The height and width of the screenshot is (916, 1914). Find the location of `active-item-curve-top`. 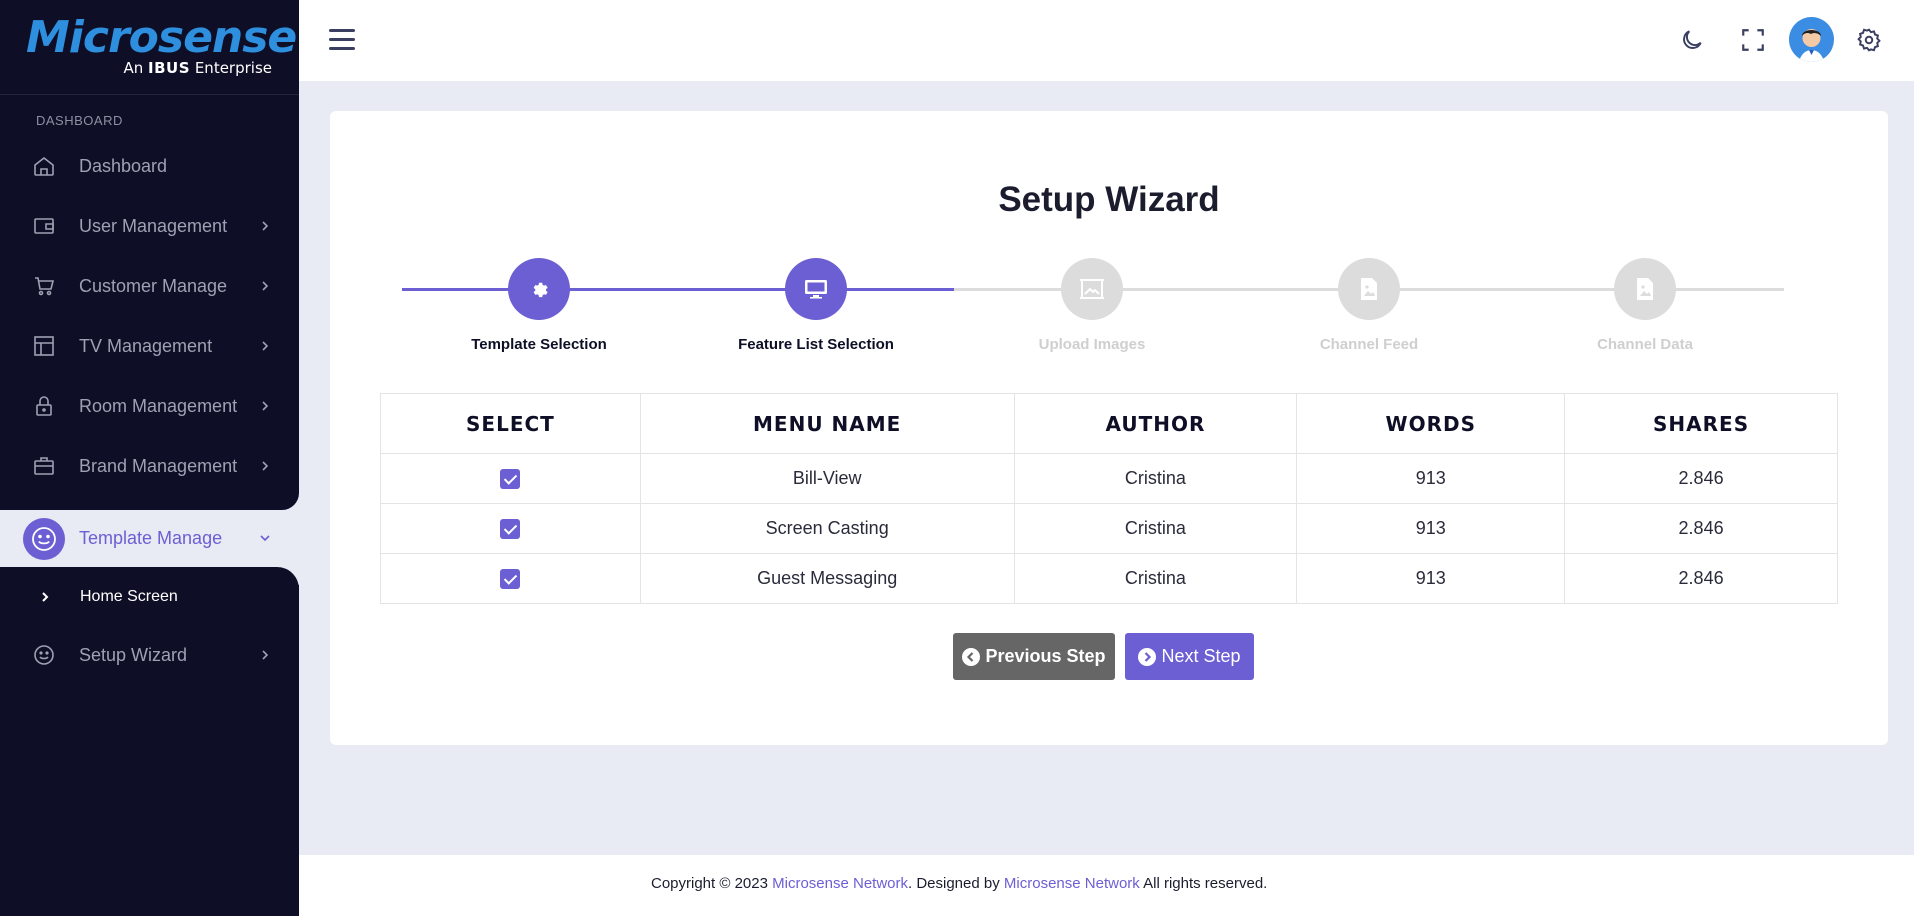

active-item-curve-top is located at coordinates (149, 501).